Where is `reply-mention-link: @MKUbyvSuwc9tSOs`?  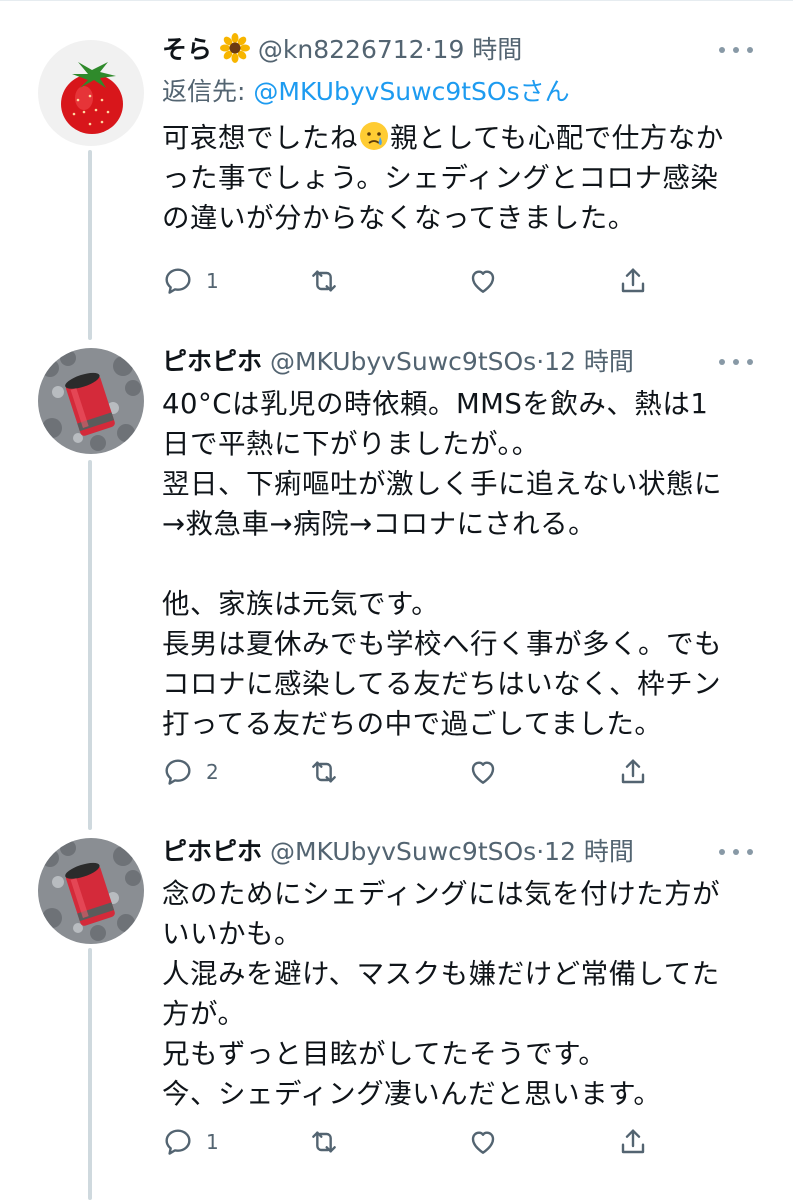 reply-mention-link: @MKUbyvSuwc9tSOs is located at coordinates (386, 91).